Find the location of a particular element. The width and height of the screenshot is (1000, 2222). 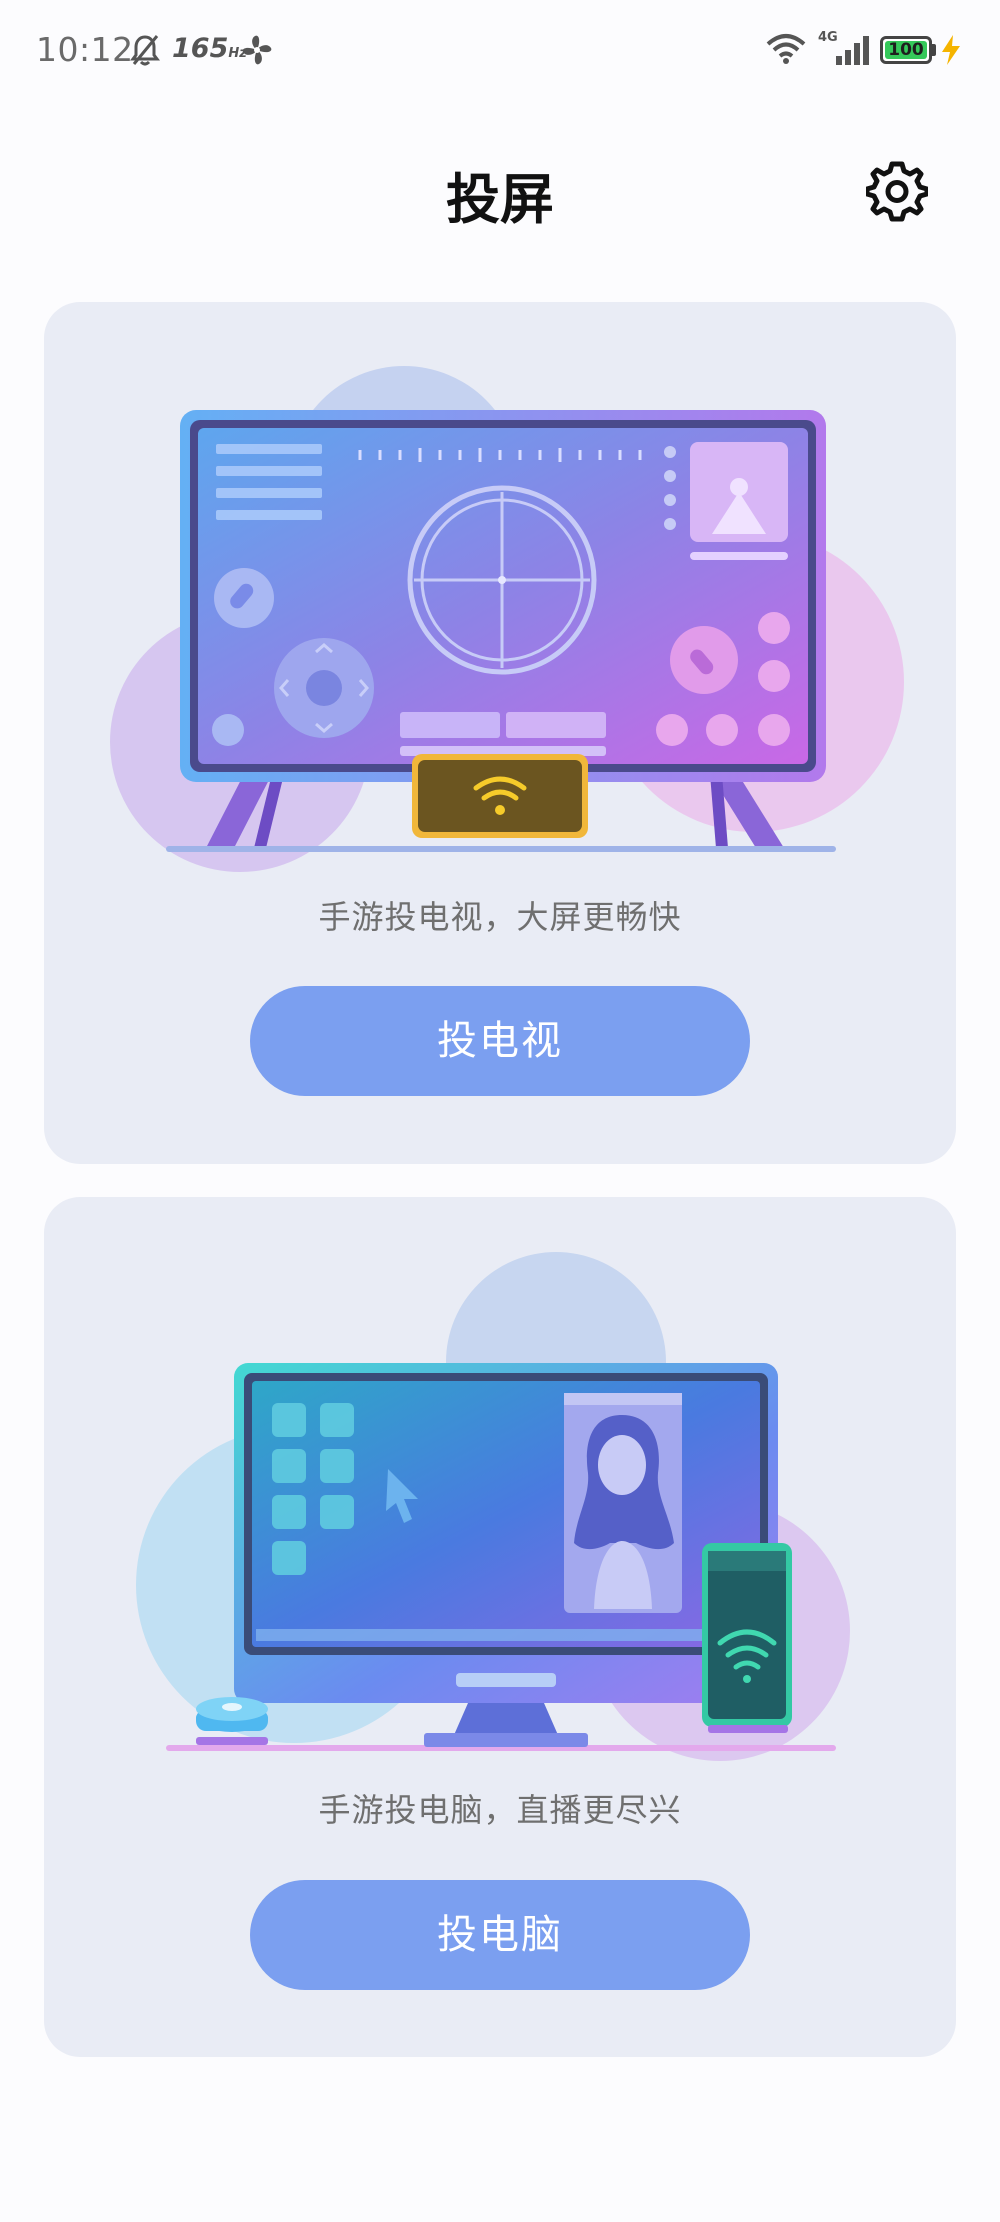

wifi-icon is located at coordinates (786, 49).